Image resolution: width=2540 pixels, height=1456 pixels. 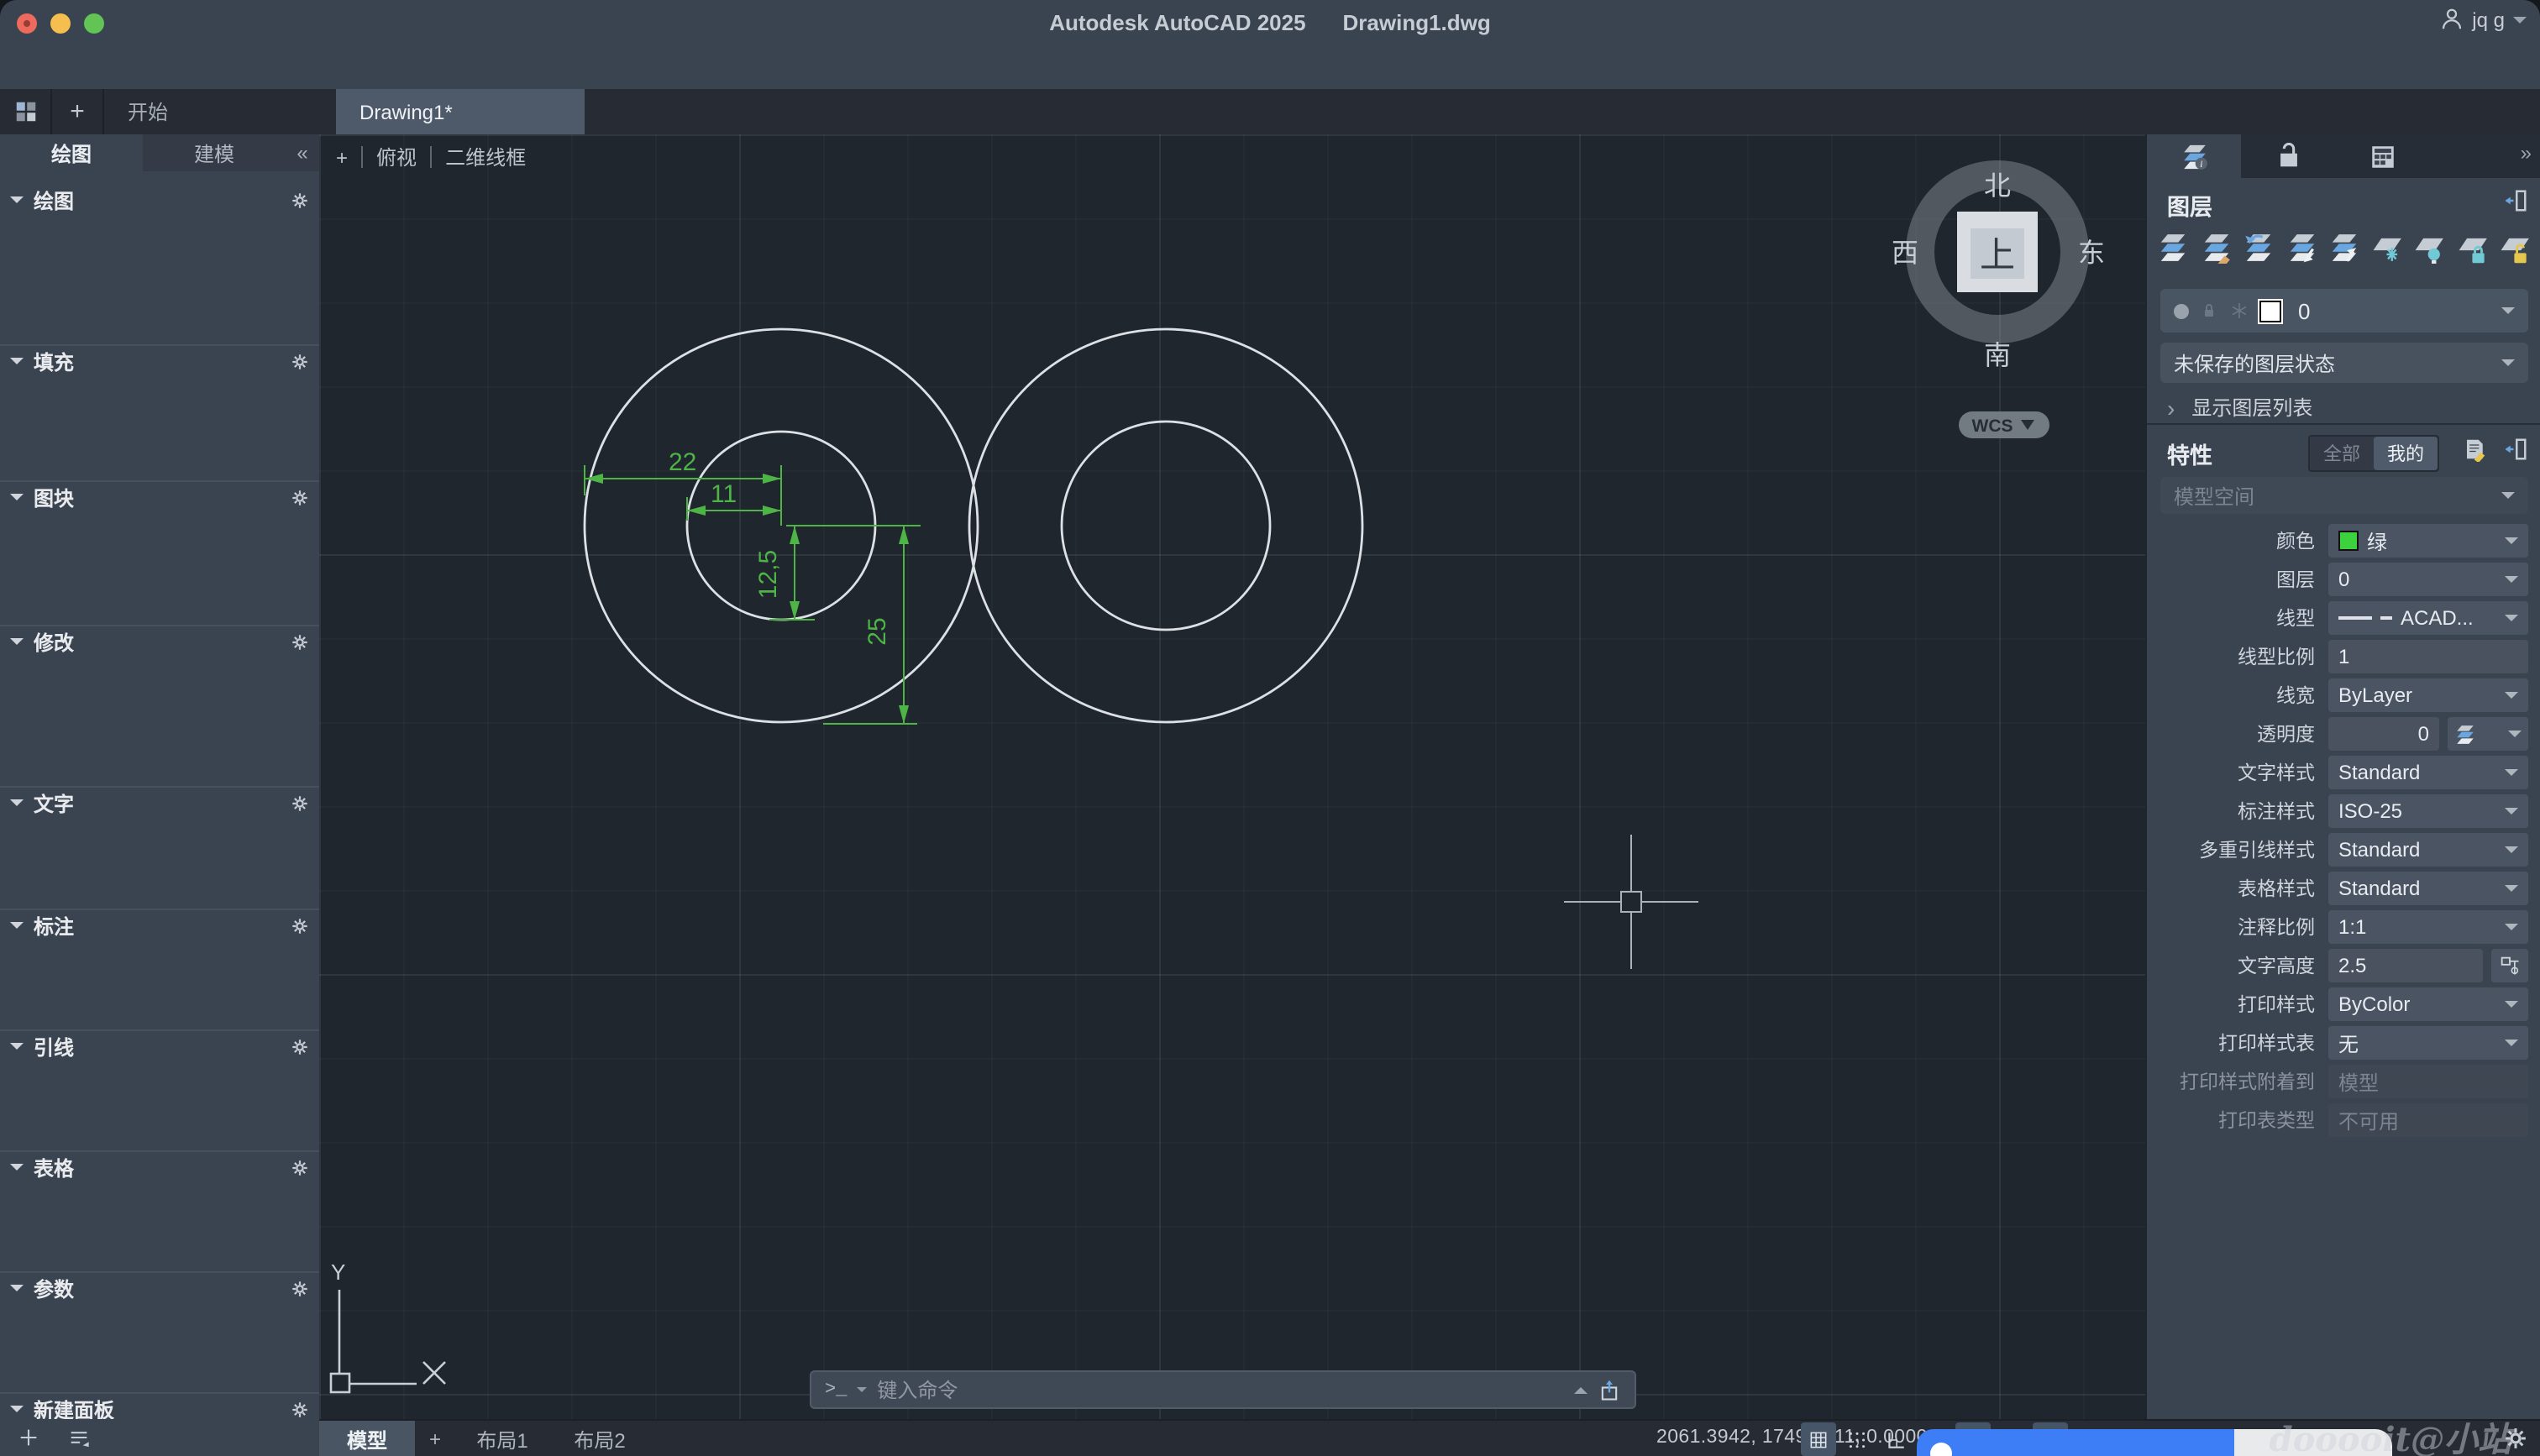 What do you see at coordinates (2216, 248) in the screenshot?
I see `layer-match-button` at bounding box center [2216, 248].